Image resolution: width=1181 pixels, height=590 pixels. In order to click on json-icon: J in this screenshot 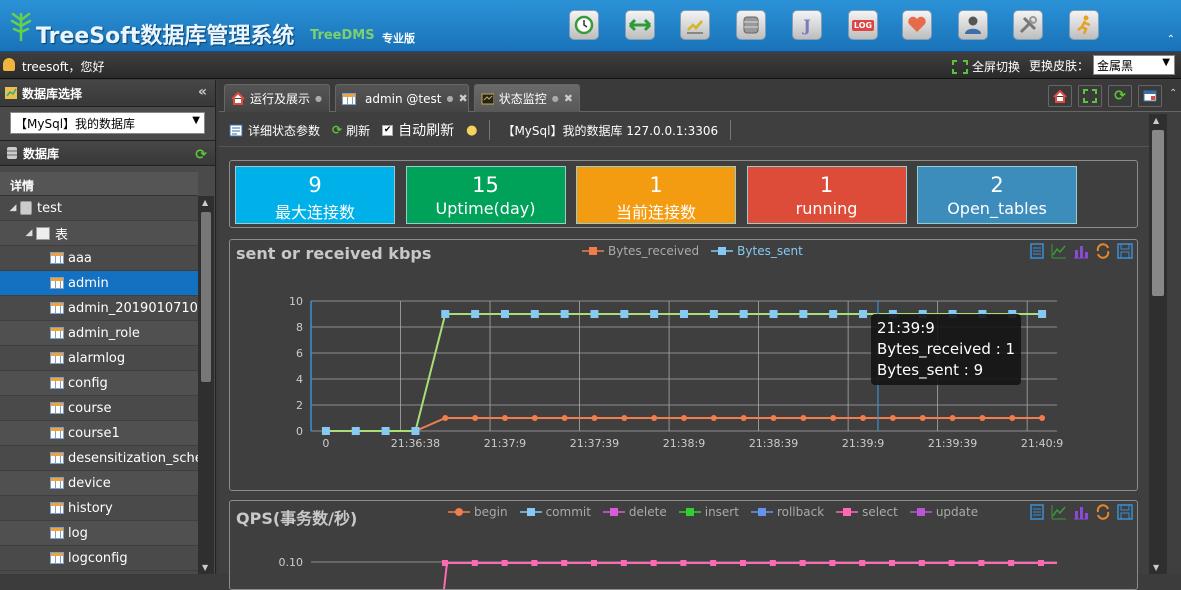, I will do `click(807, 25)`.